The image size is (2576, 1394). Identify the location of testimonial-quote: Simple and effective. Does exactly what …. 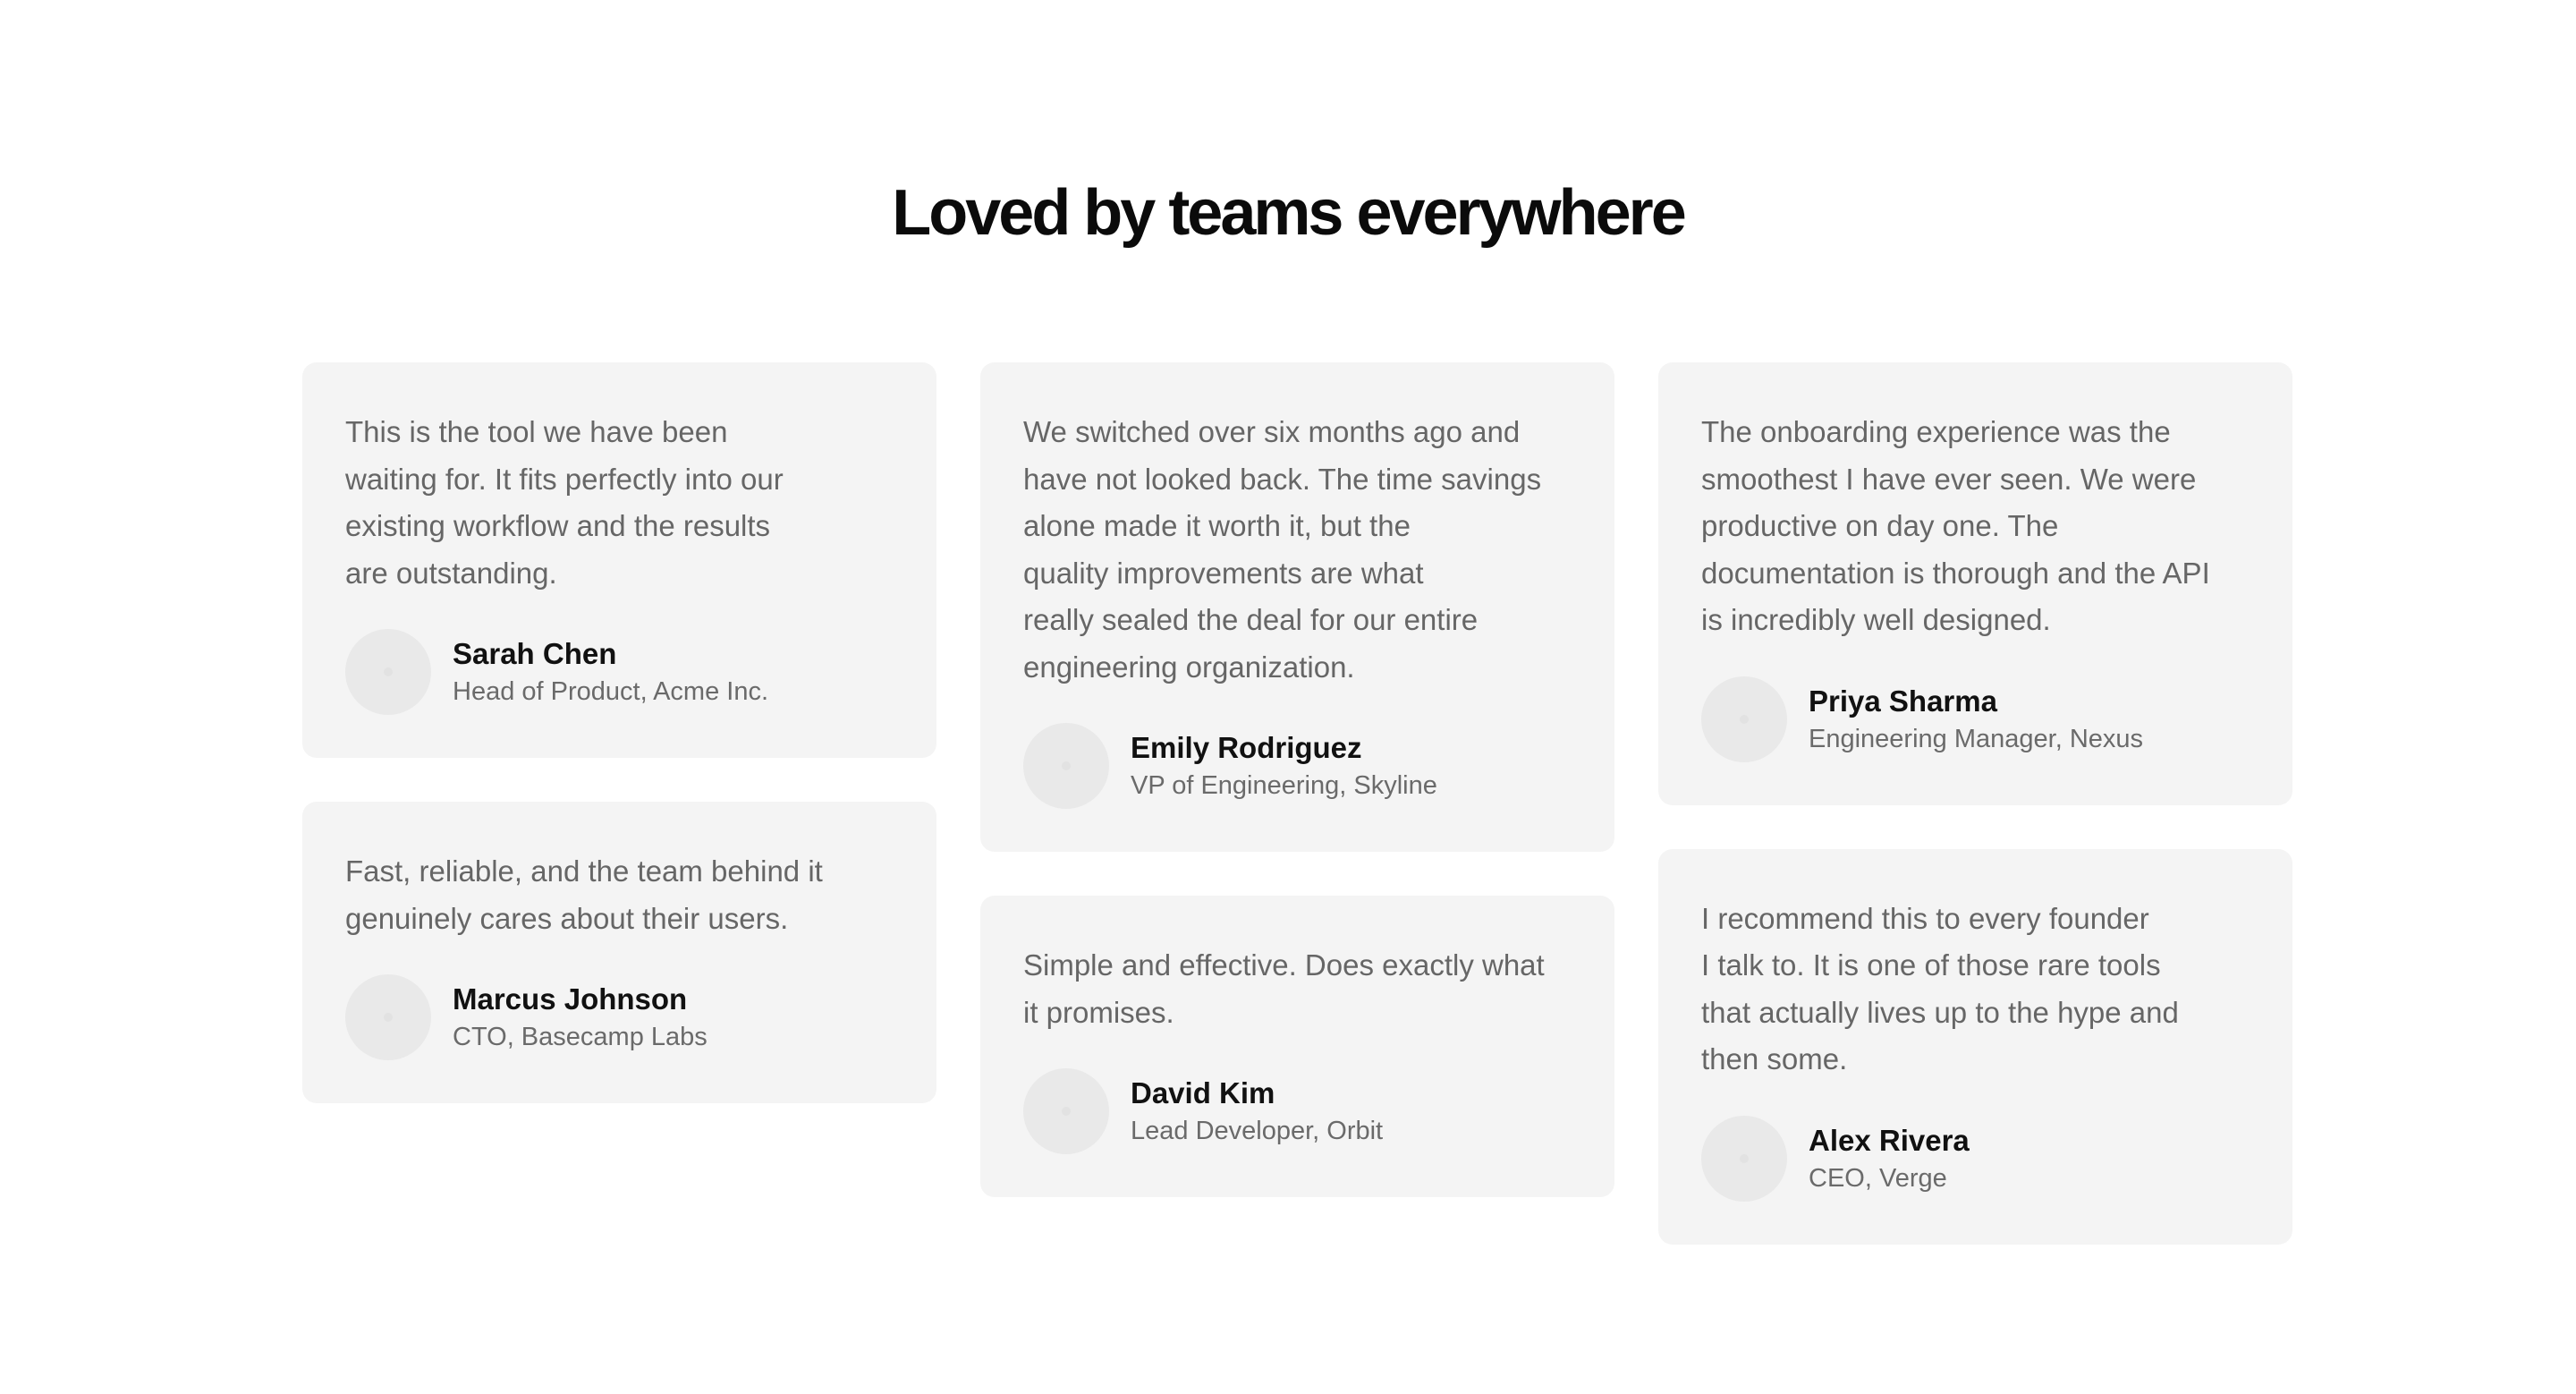
(1297, 989).